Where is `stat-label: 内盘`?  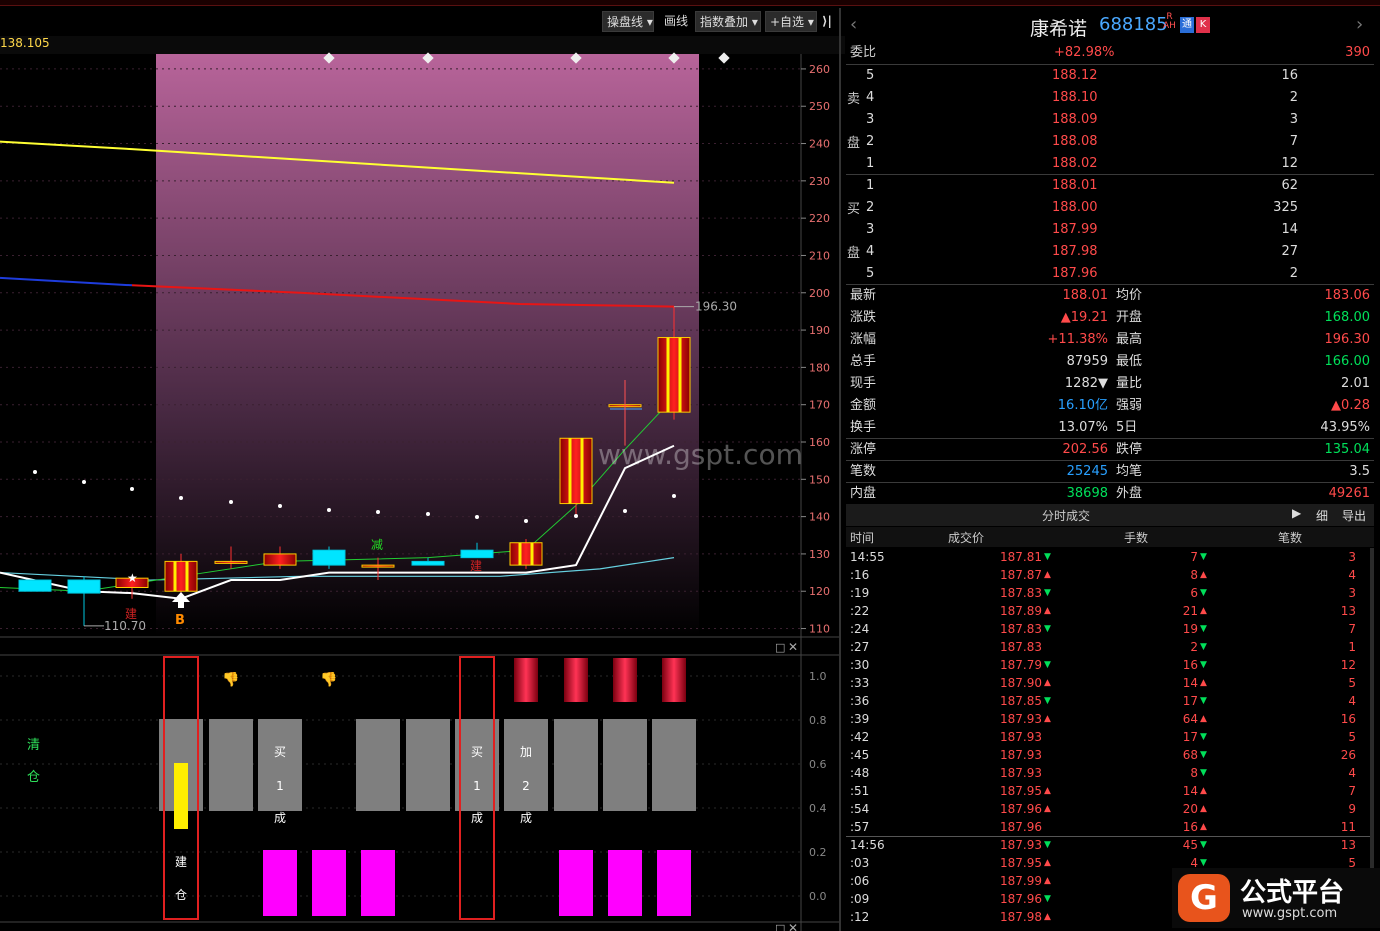
stat-label: 内盘 is located at coordinates (863, 493).